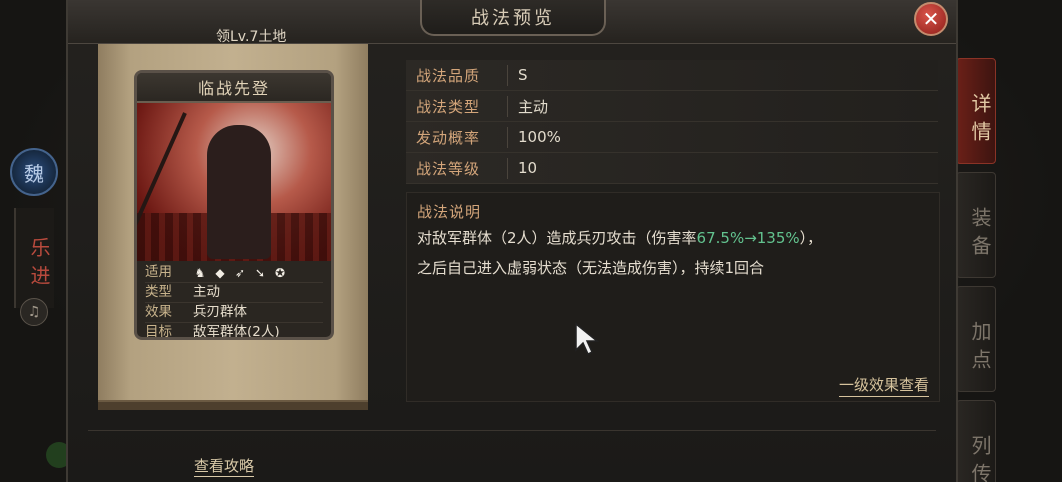  Describe the element at coordinates (513, 18) in the screenshot. I see `dialog-title: 战法预览` at that location.